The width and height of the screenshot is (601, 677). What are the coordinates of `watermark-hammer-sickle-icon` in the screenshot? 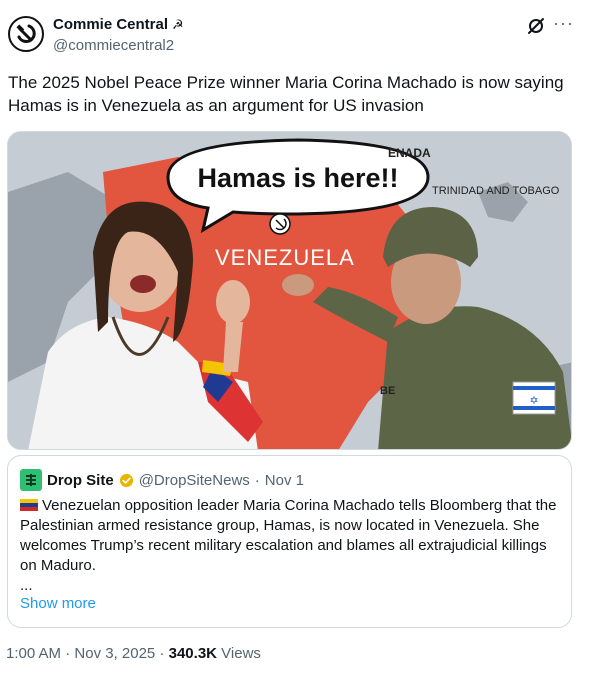 It's located at (280, 224).